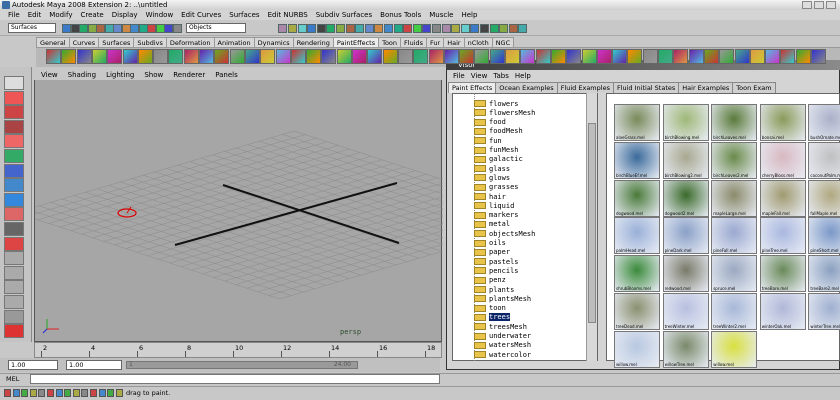 This screenshot has width=840, height=400. Describe the element at coordinates (190, 42) in the screenshot. I see `shelf-tab-deformation: Deformation` at that location.